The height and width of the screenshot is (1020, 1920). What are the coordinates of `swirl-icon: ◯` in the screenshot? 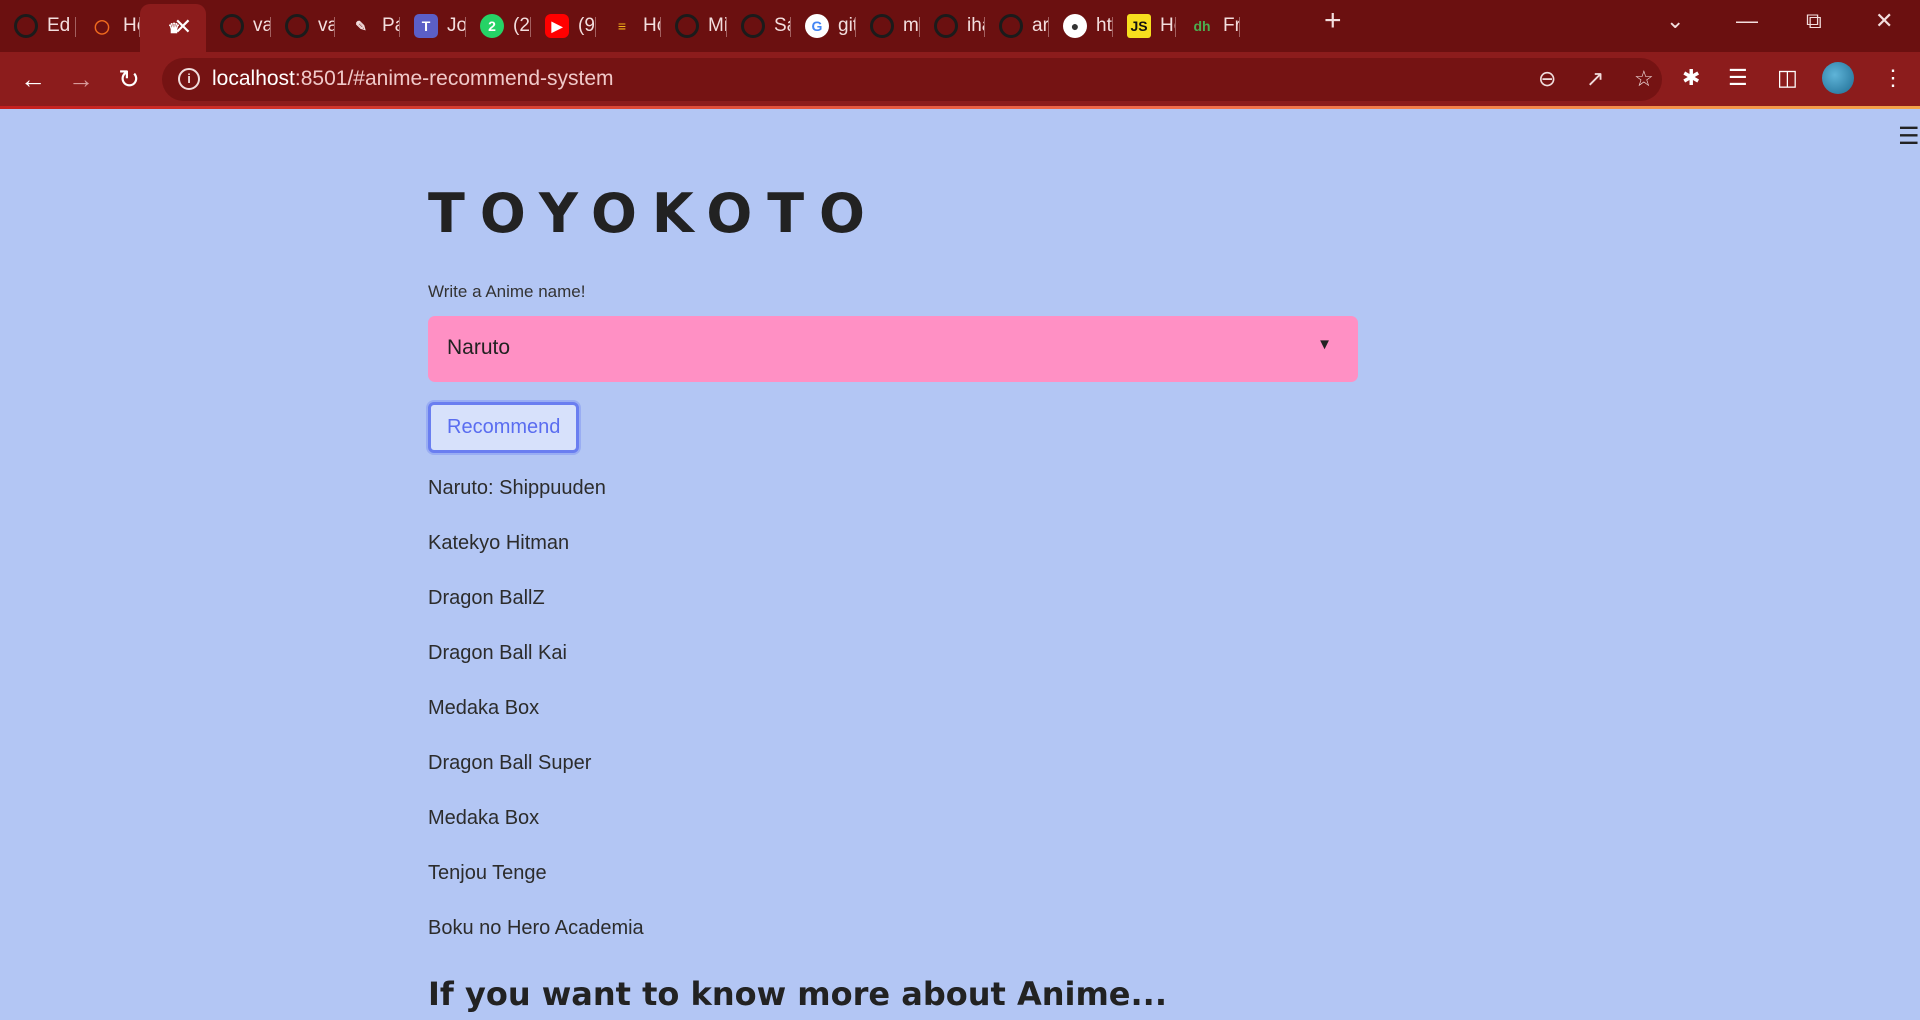 It's located at (102, 26).